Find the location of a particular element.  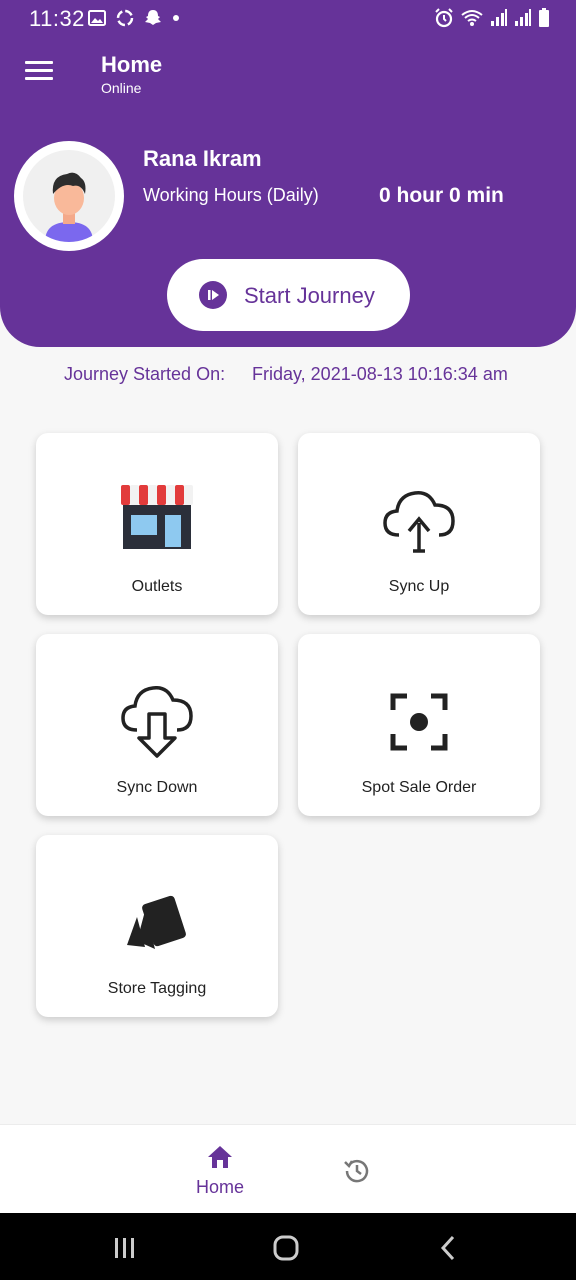

tile-sync-down: Sync Down is located at coordinates (157, 725).